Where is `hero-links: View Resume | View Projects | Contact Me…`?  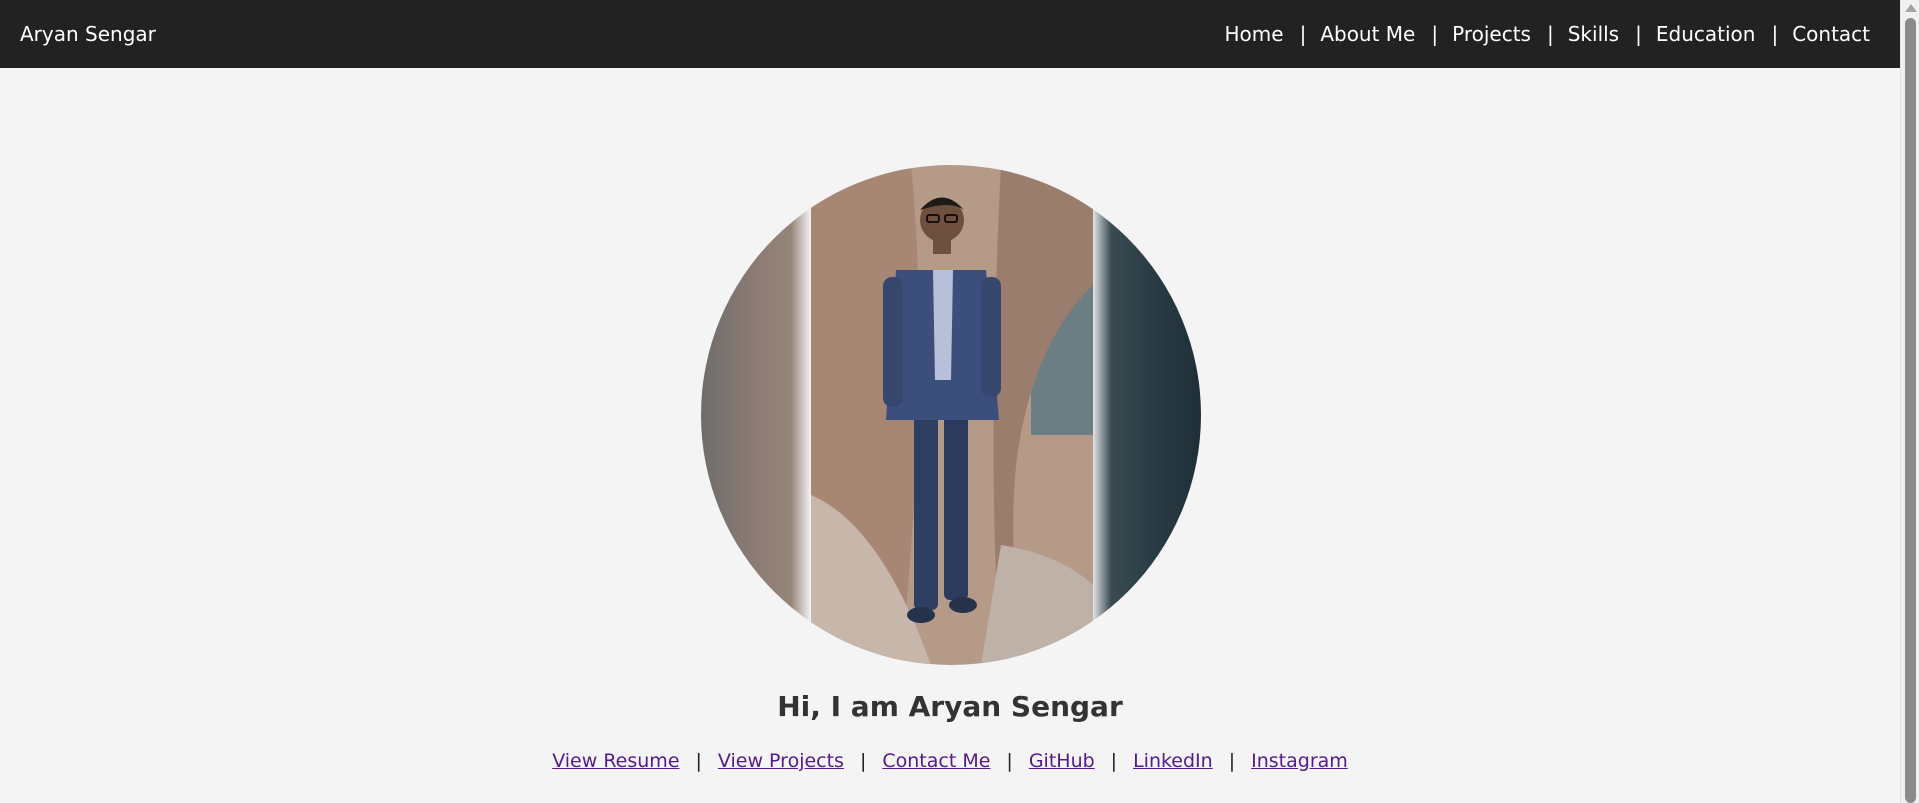 hero-links: View Resume | View Projects | Contact Me… is located at coordinates (950, 761).